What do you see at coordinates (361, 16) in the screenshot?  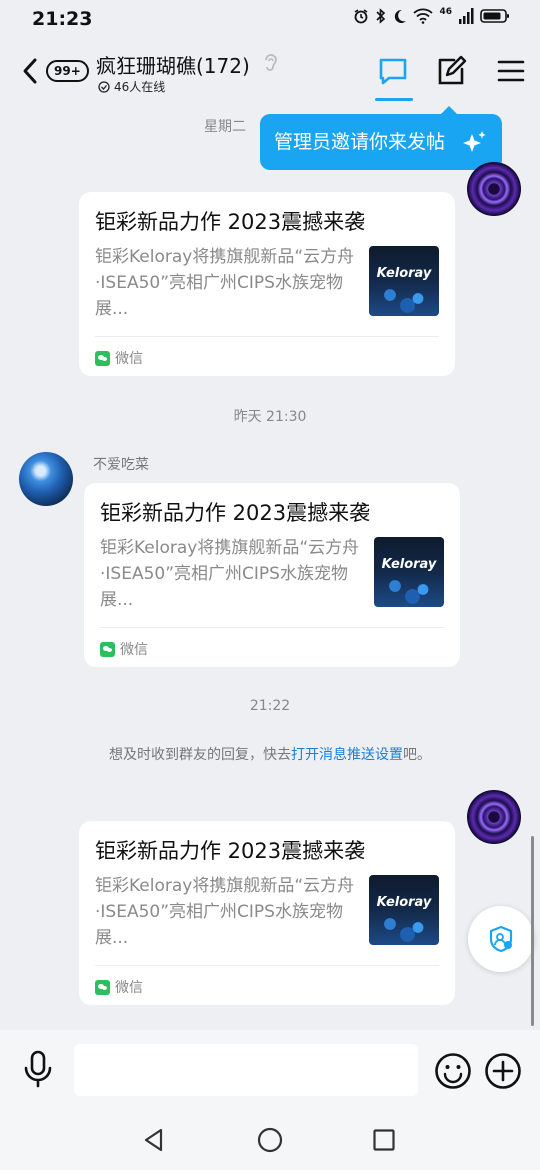 I see `alarm-icon` at bounding box center [361, 16].